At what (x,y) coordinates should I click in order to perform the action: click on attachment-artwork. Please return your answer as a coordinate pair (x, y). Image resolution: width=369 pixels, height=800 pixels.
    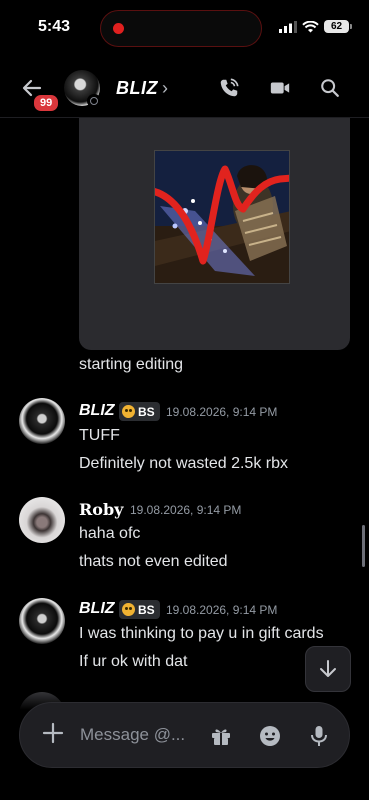
    Looking at the image, I should click on (222, 217).